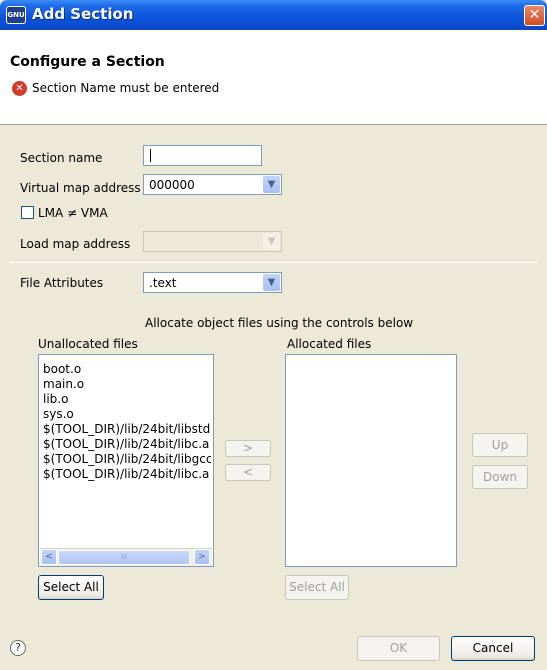 This screenshot has height=670, width=547. What do you see at coordinates (127, 414) in the screenshot?
I see `list-item: sys.o` at bounding box center [127, 414].